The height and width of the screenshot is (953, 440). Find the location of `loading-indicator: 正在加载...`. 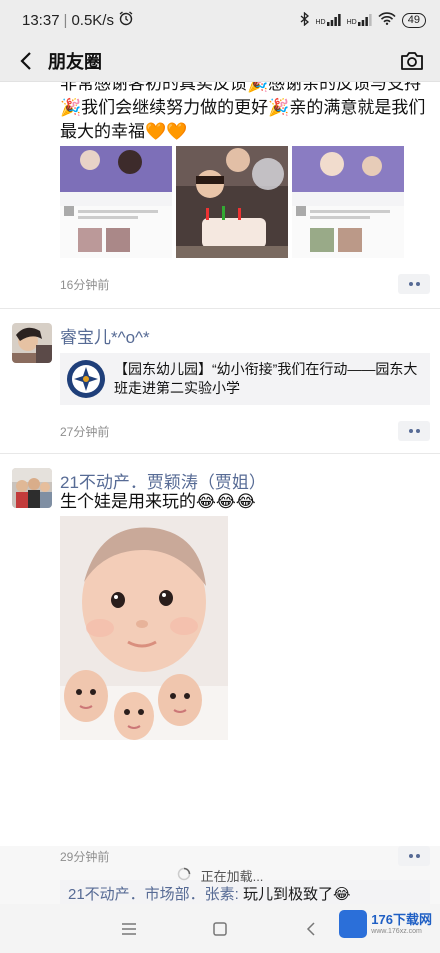

loading-indicator: 正在加载... is located at coordinates (220, 875).